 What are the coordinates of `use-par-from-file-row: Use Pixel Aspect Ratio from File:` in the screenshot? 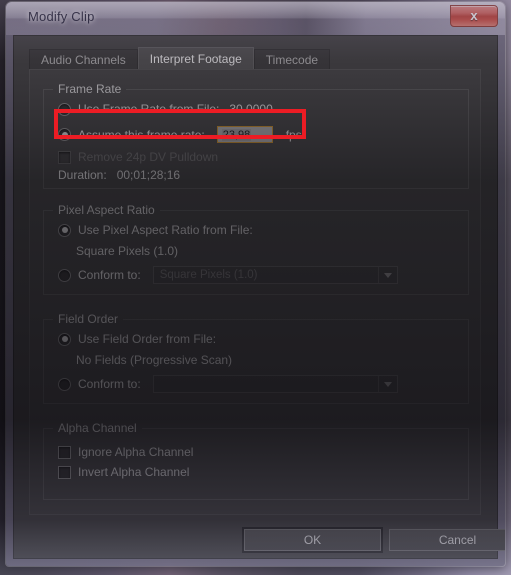 It's located at (155, 230).